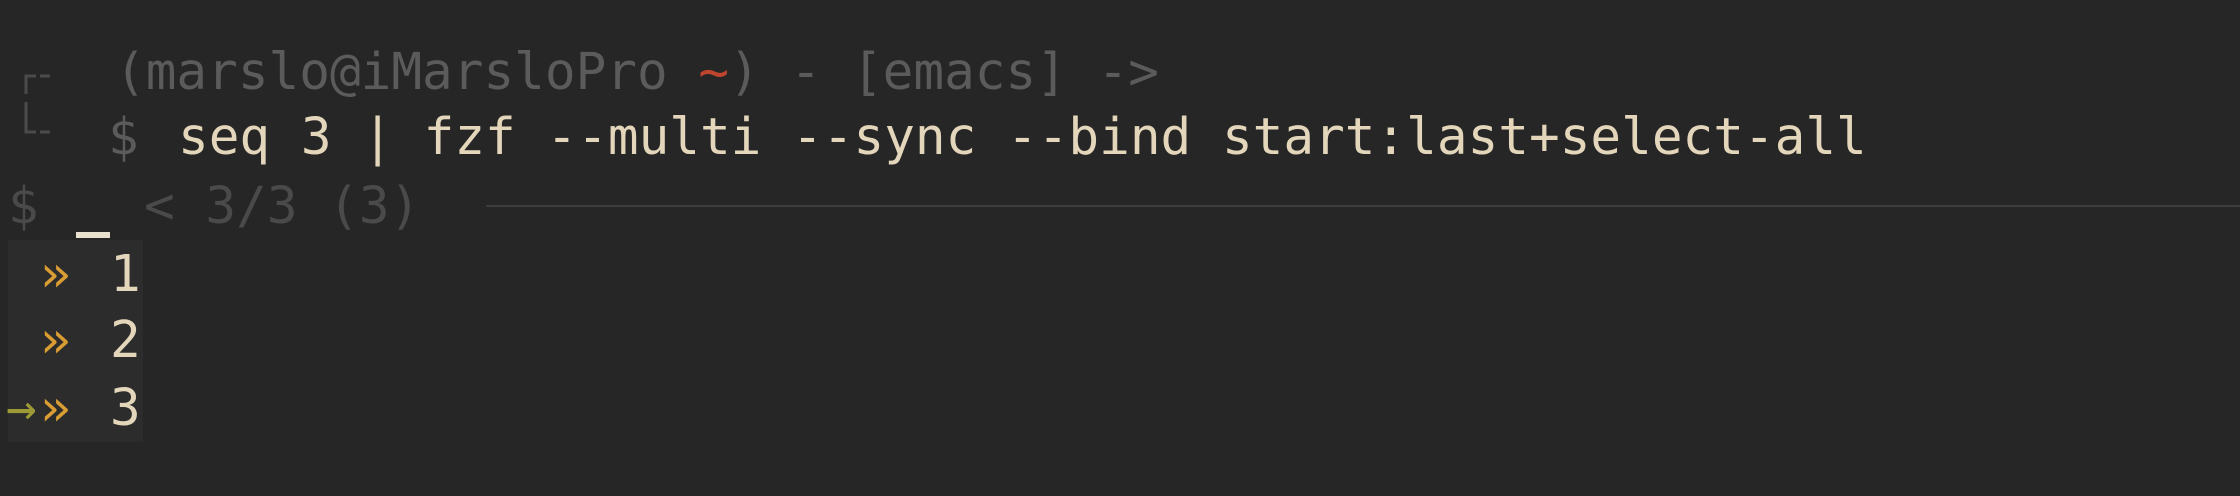 This screenshot has height=496, width=2240. Describe the element at coordinates (123, 137) in the screenshot. I see `shell-dollar-sign: $` at that location.